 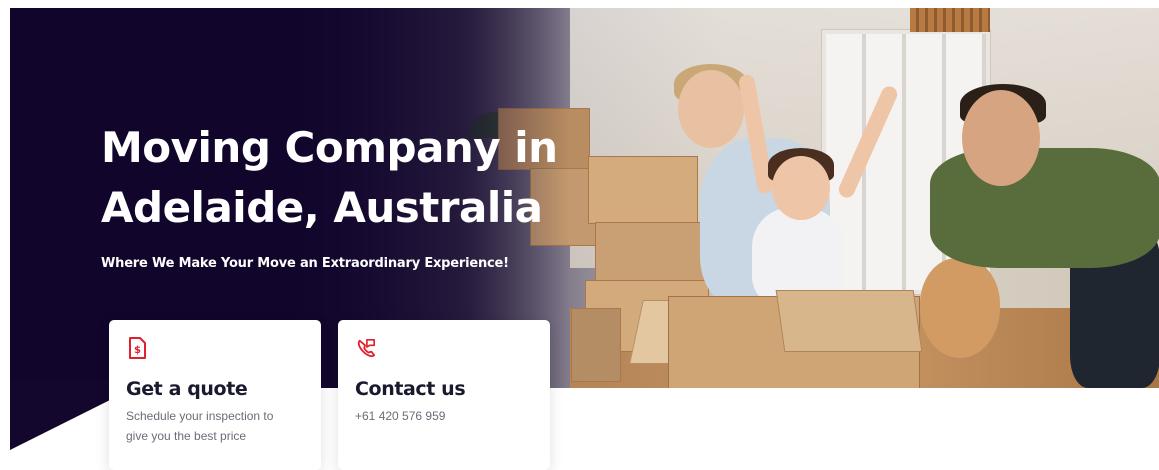 I want to click on dollar-document-icon: $, so click(x=137, y=348).